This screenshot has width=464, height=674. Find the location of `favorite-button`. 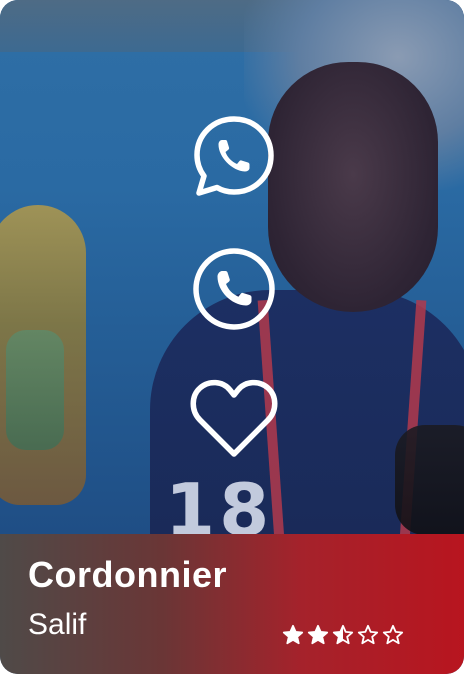

favorite-button is located at coordinates (234, 418).